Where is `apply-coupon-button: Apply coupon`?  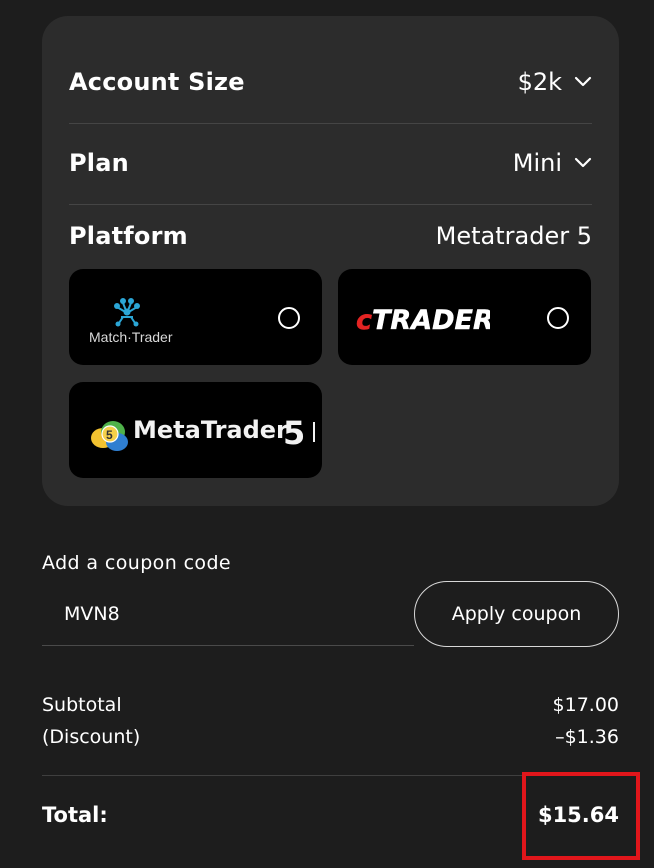
apply-coupon-button: Apply coupon is located at coordinates (516, 614).